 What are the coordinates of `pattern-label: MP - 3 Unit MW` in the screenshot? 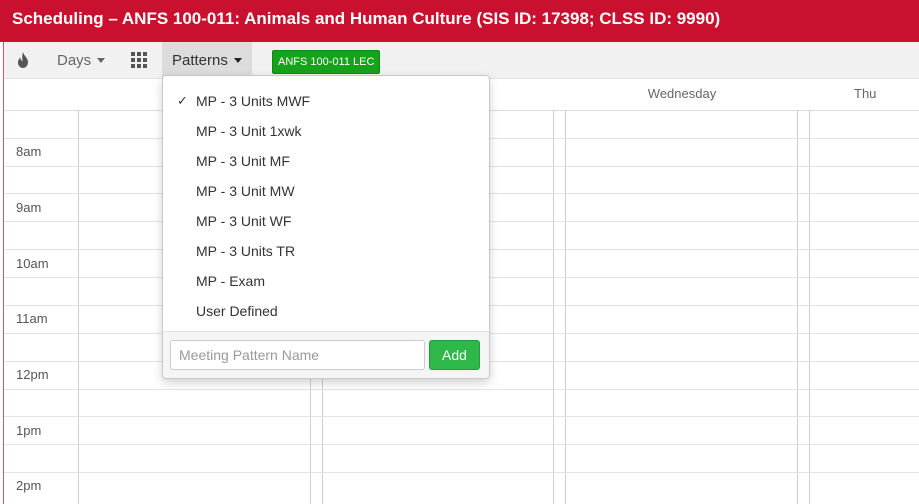 It's located at (245, 191).